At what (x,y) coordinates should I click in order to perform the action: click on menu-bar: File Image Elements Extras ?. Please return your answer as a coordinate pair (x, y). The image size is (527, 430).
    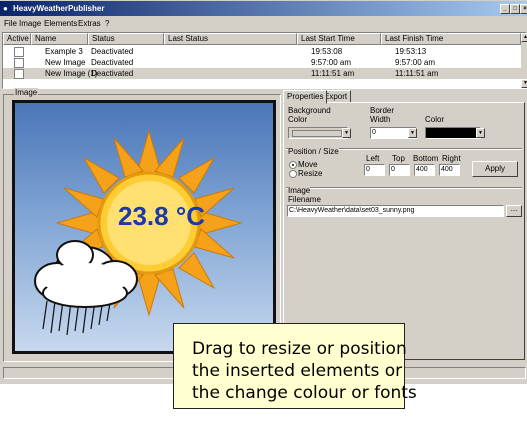
    Looking at the image, I should click on (263, 23).